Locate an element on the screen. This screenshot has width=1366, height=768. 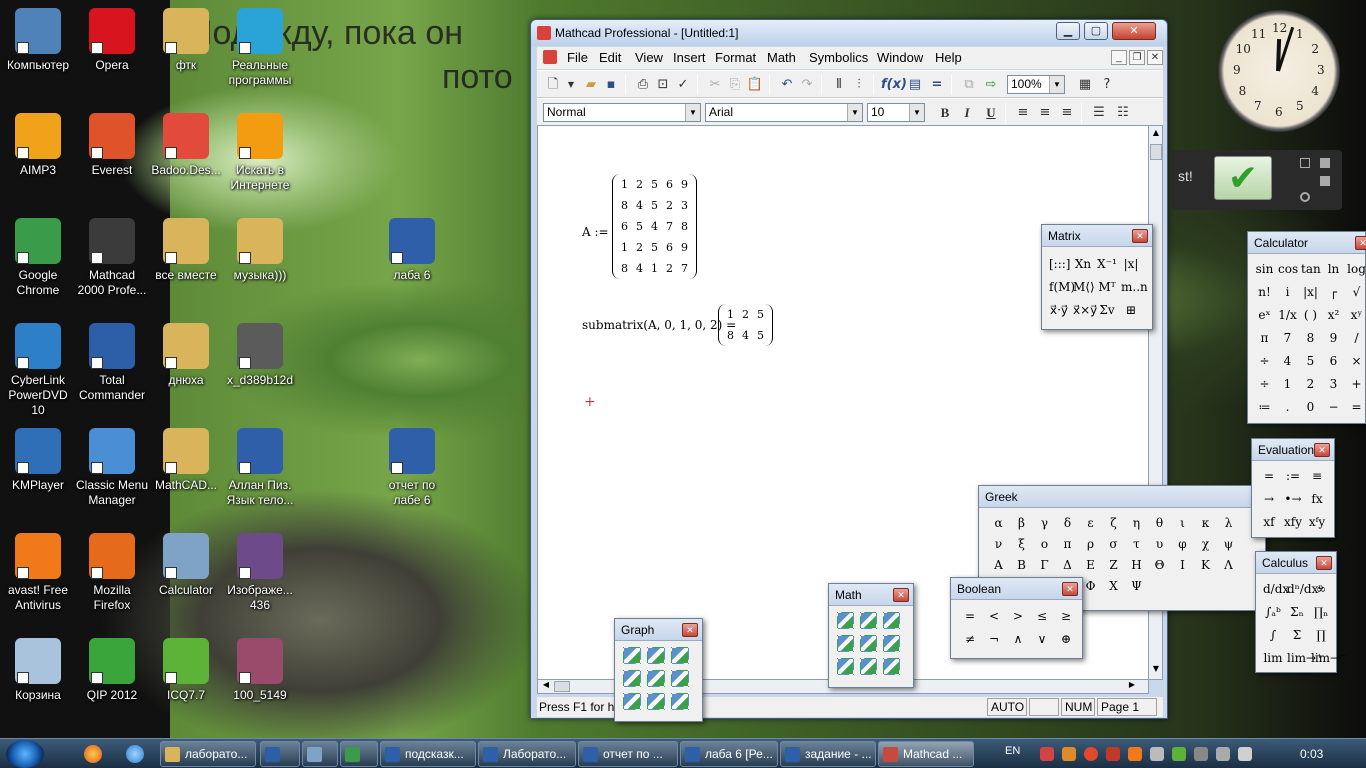
greek-palette-button: β is located at coordinates (1021, 522).